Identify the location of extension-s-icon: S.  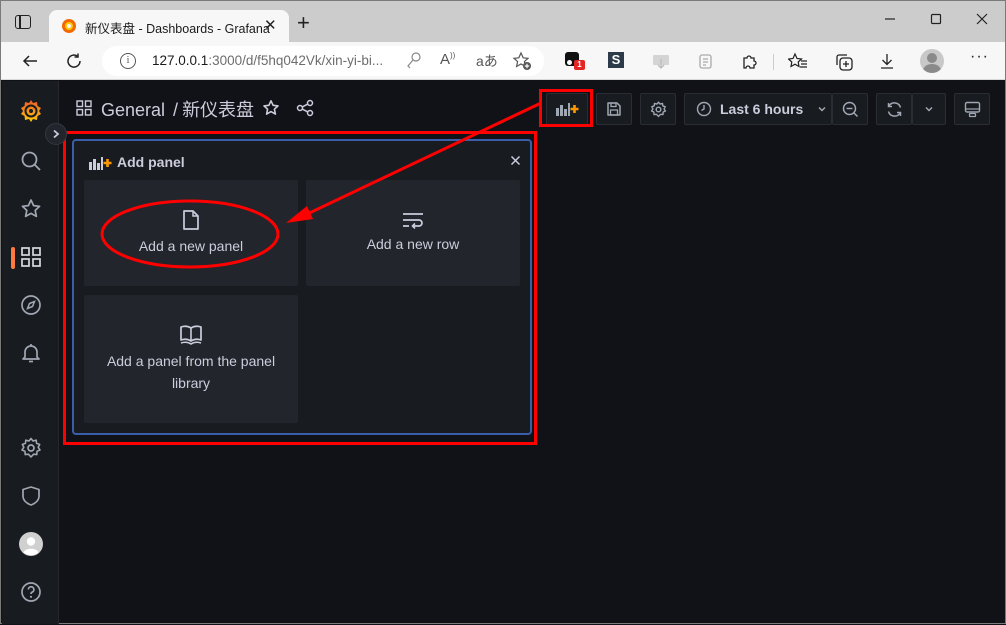
(616, 60).